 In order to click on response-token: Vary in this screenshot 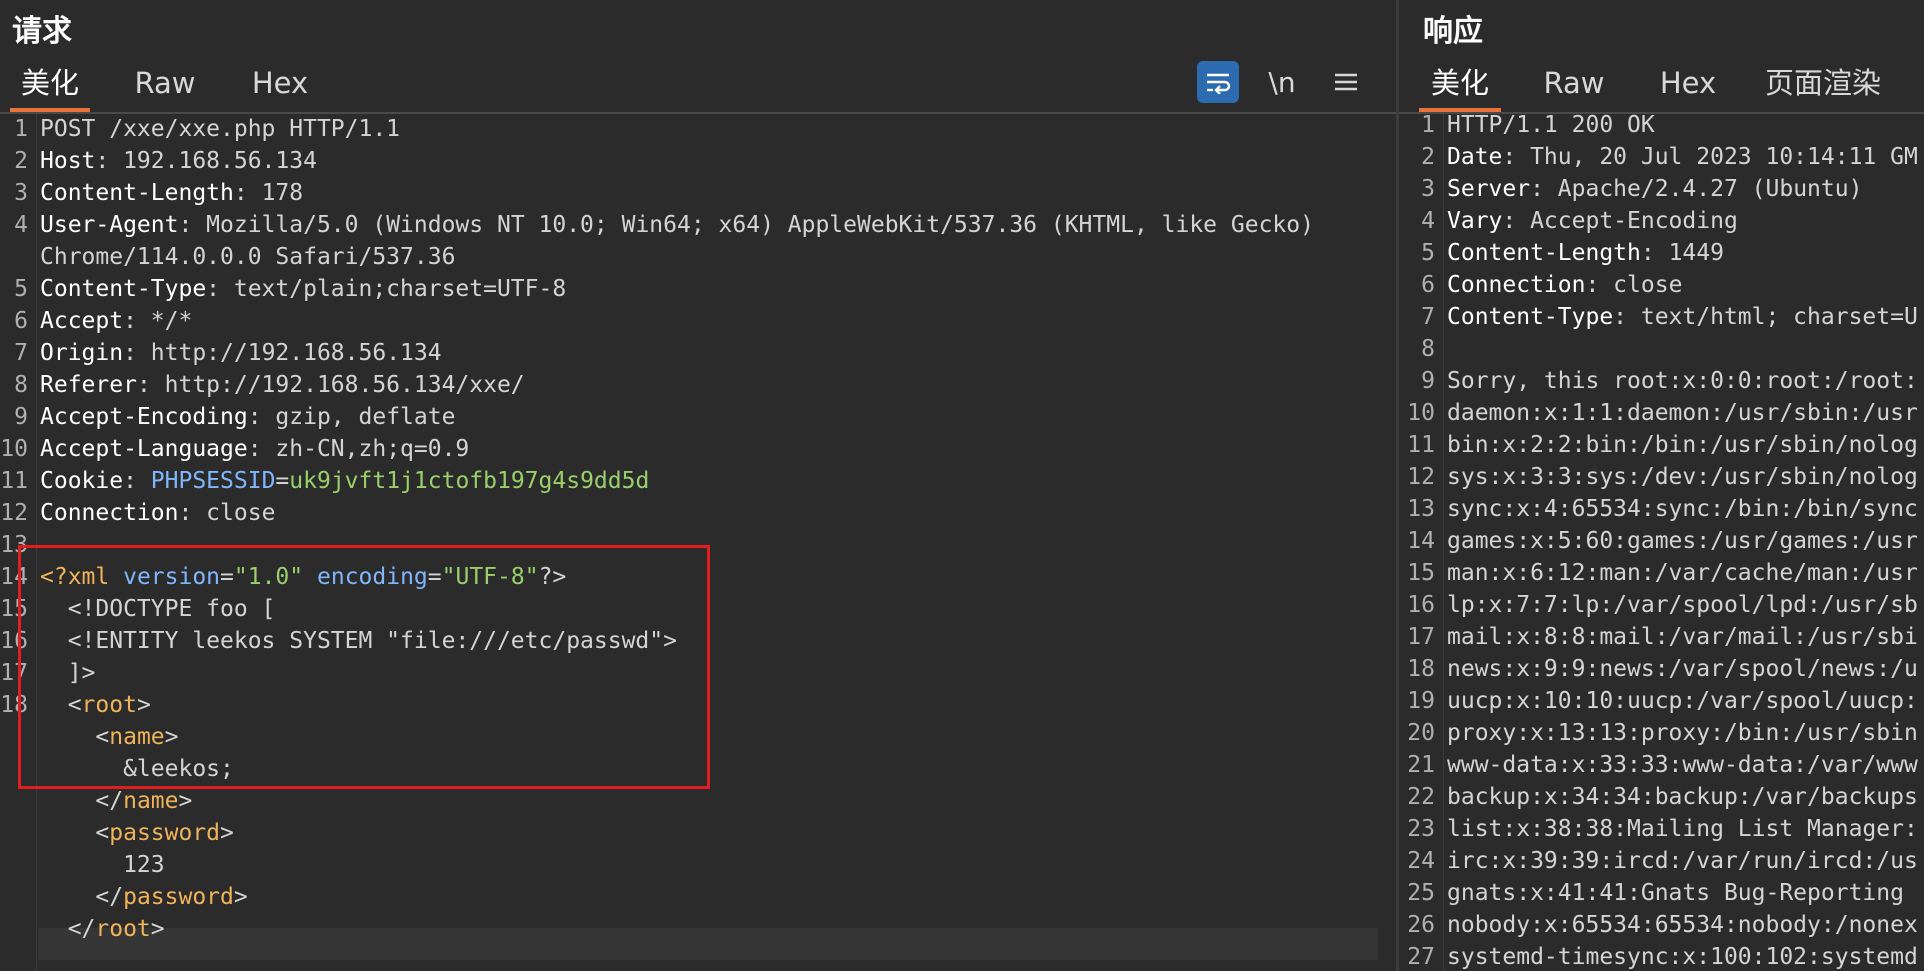, I will do `click(1475, 221)`.